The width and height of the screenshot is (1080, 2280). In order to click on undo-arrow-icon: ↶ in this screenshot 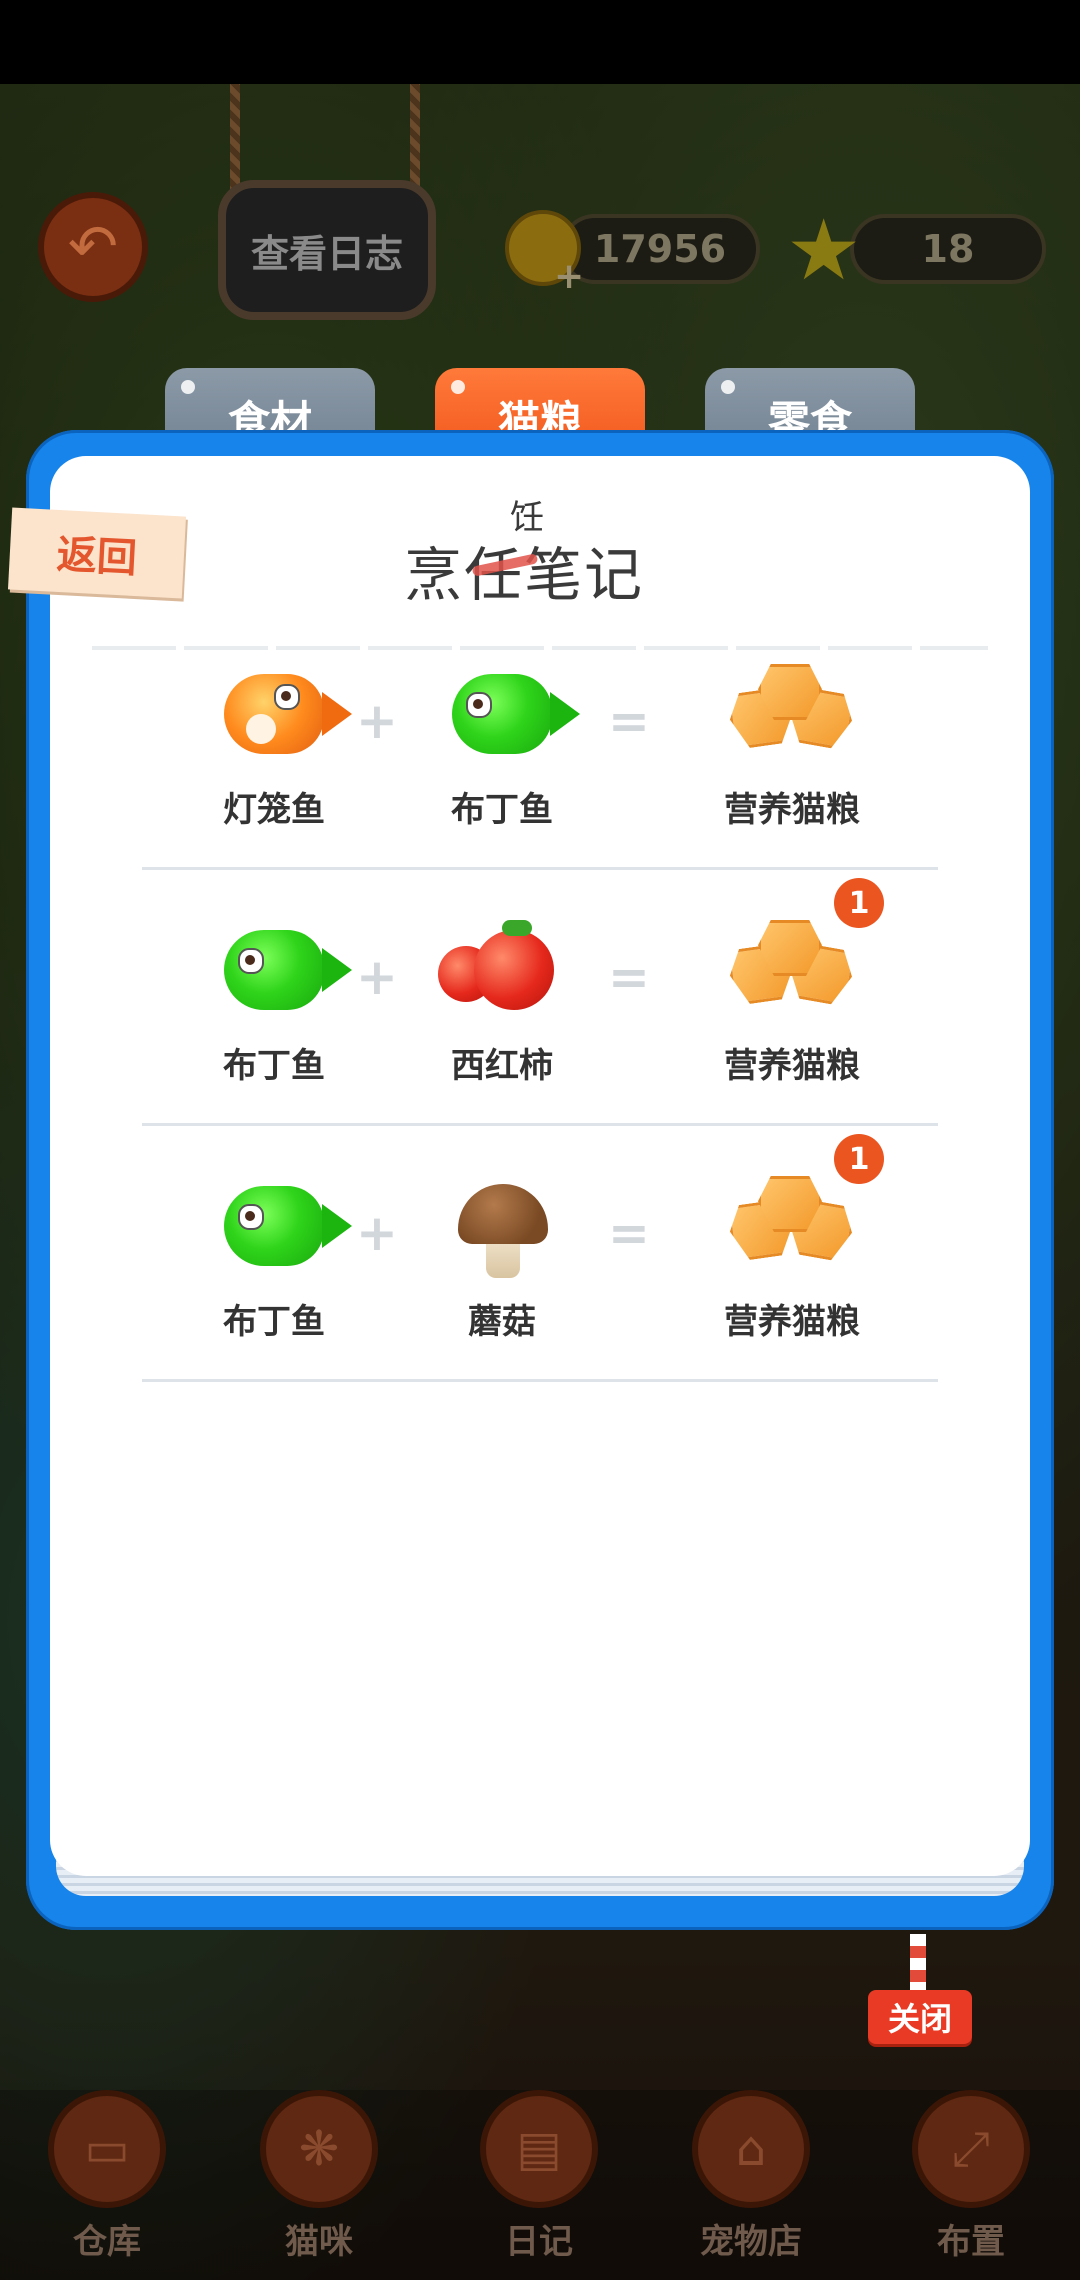, I will do `click(93, 247)`.